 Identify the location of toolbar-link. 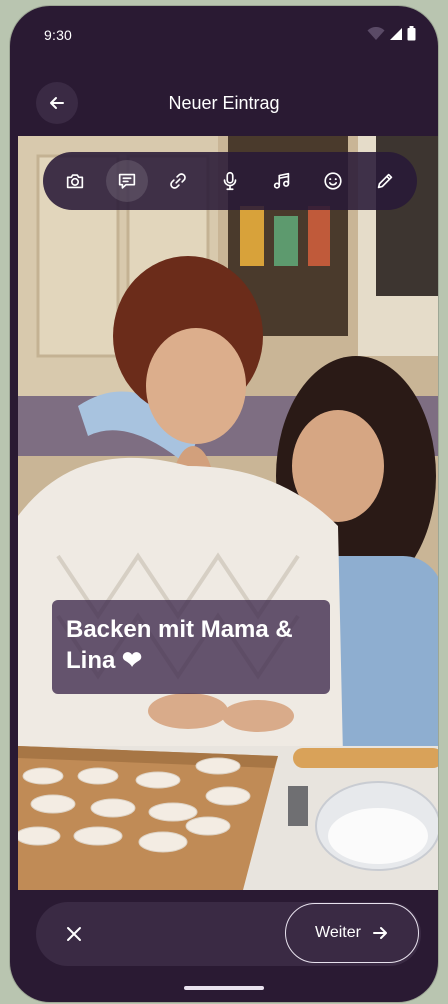
(178, 181).